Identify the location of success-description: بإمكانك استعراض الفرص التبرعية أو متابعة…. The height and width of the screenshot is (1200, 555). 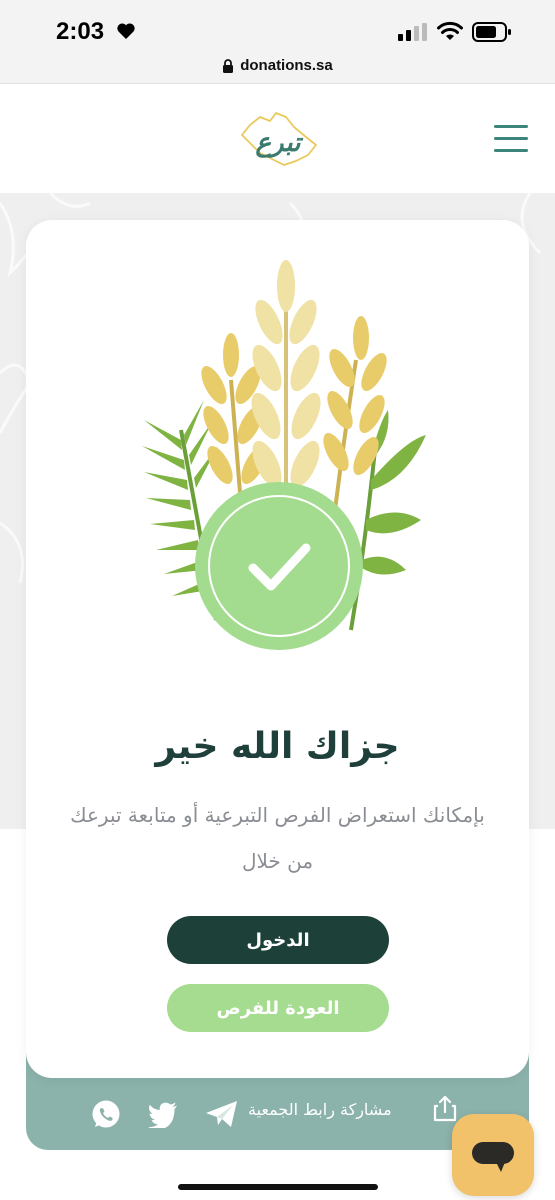
(277, 838).